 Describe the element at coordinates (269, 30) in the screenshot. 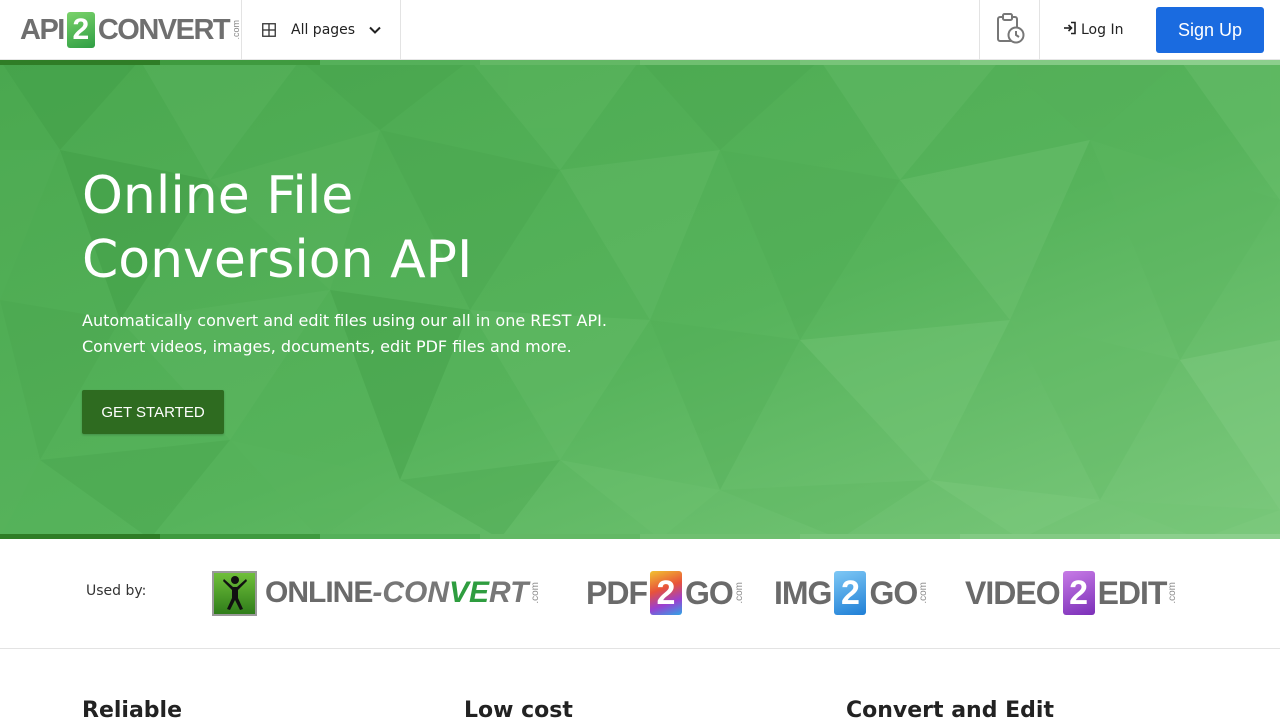

I see `grid-icon` at that location.